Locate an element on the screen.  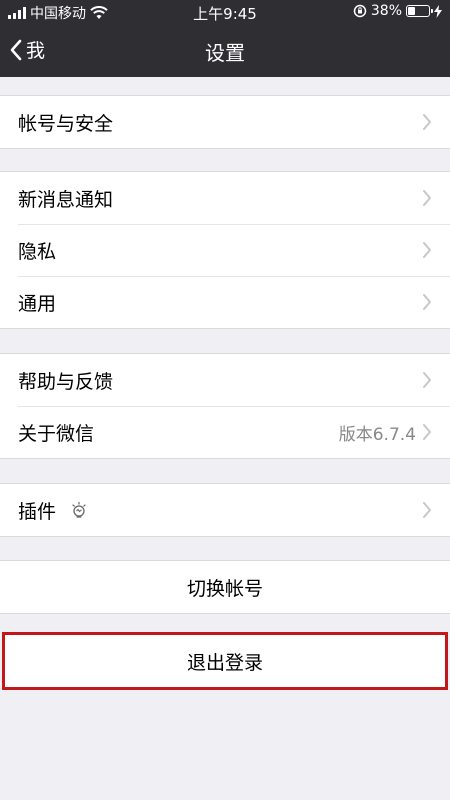
settings-item-privacy: 隐私 is located at coordinates (225, 250).